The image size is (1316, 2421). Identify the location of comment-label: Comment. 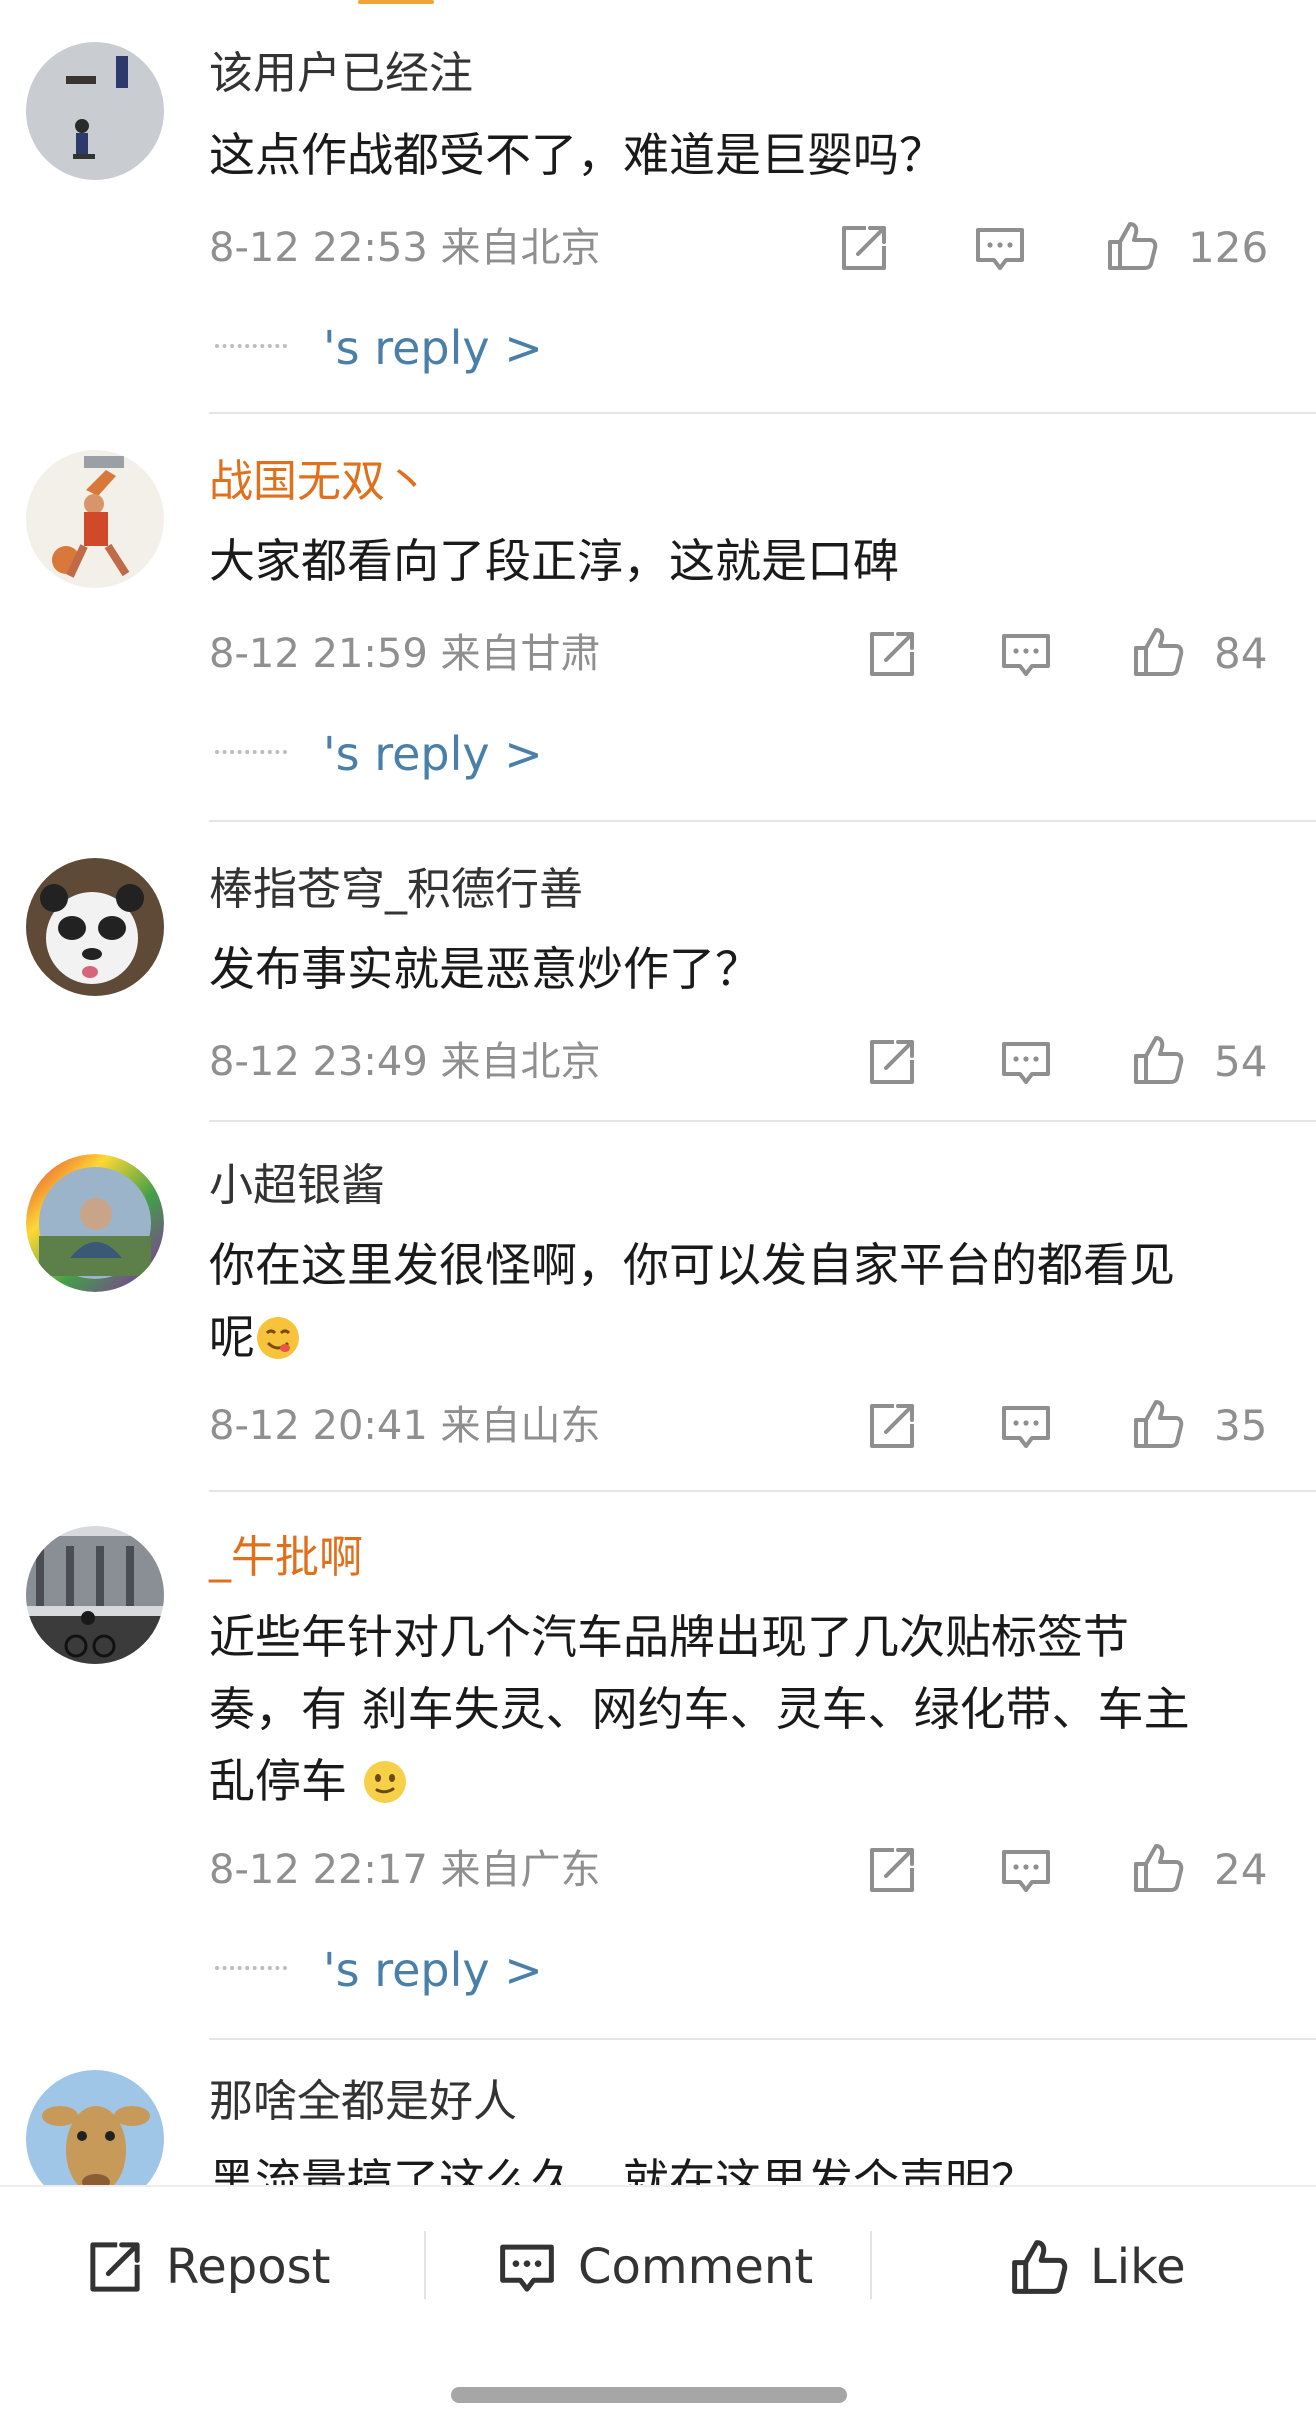
(696, 2267).